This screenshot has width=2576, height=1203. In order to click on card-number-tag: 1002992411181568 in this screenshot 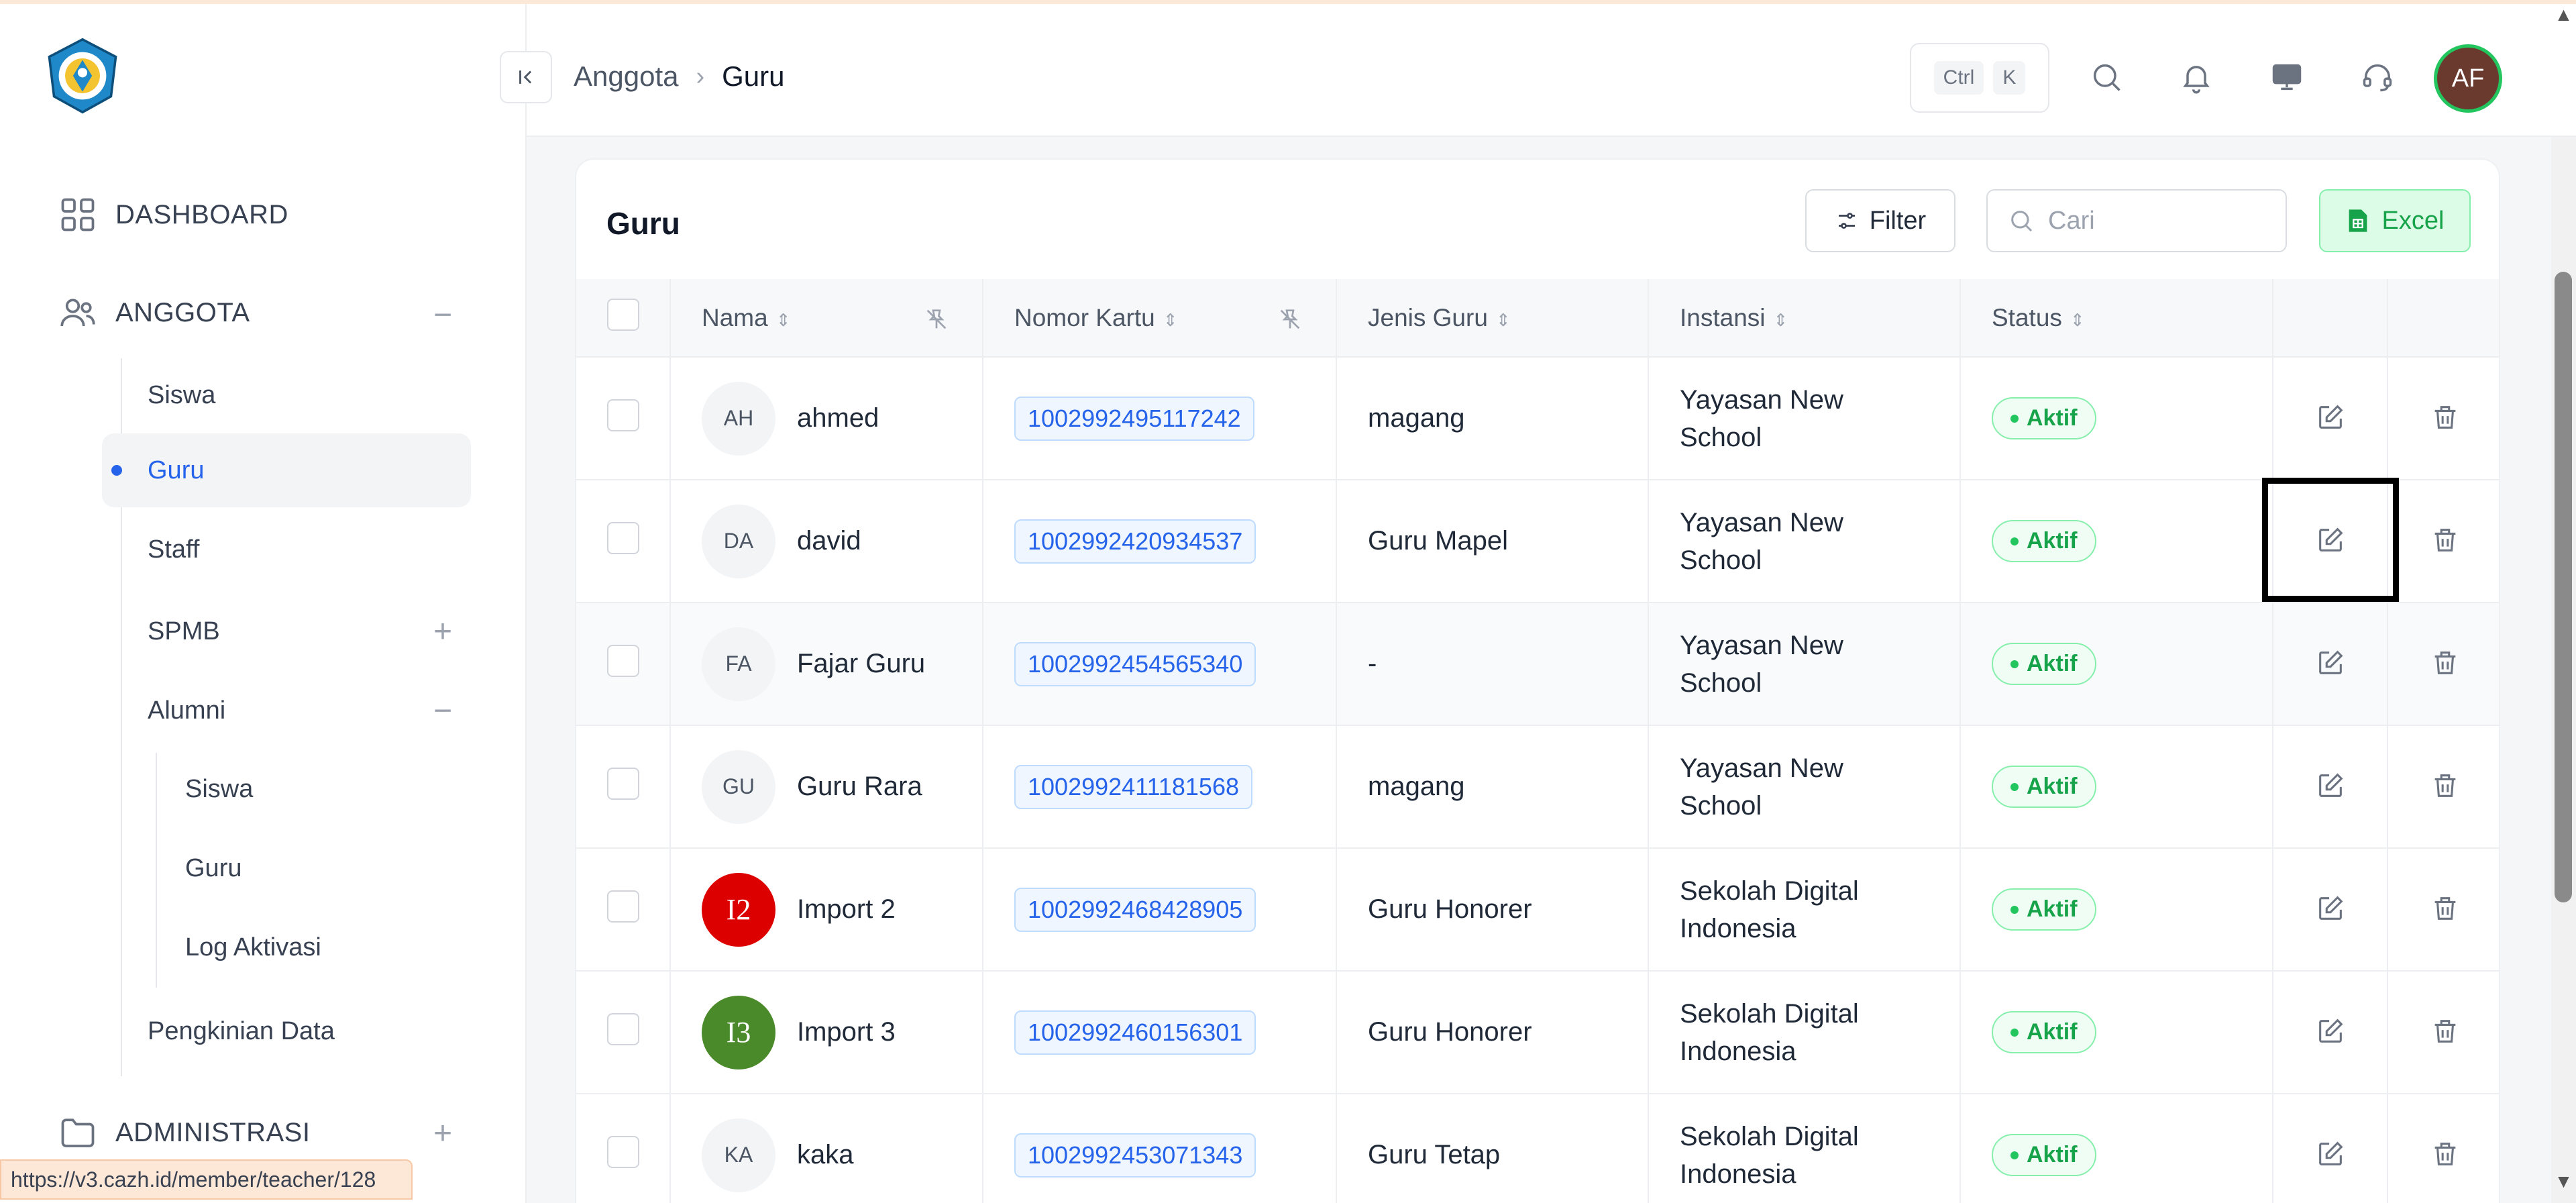, I will do `click(1133, 786)`.